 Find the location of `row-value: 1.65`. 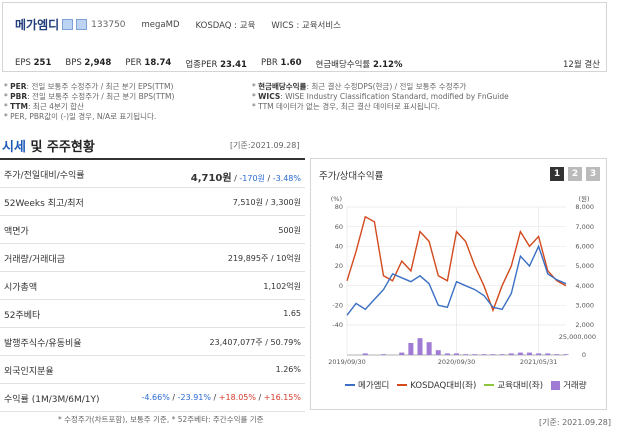

row-value: 1.65 is located at coordinates (292, 313).